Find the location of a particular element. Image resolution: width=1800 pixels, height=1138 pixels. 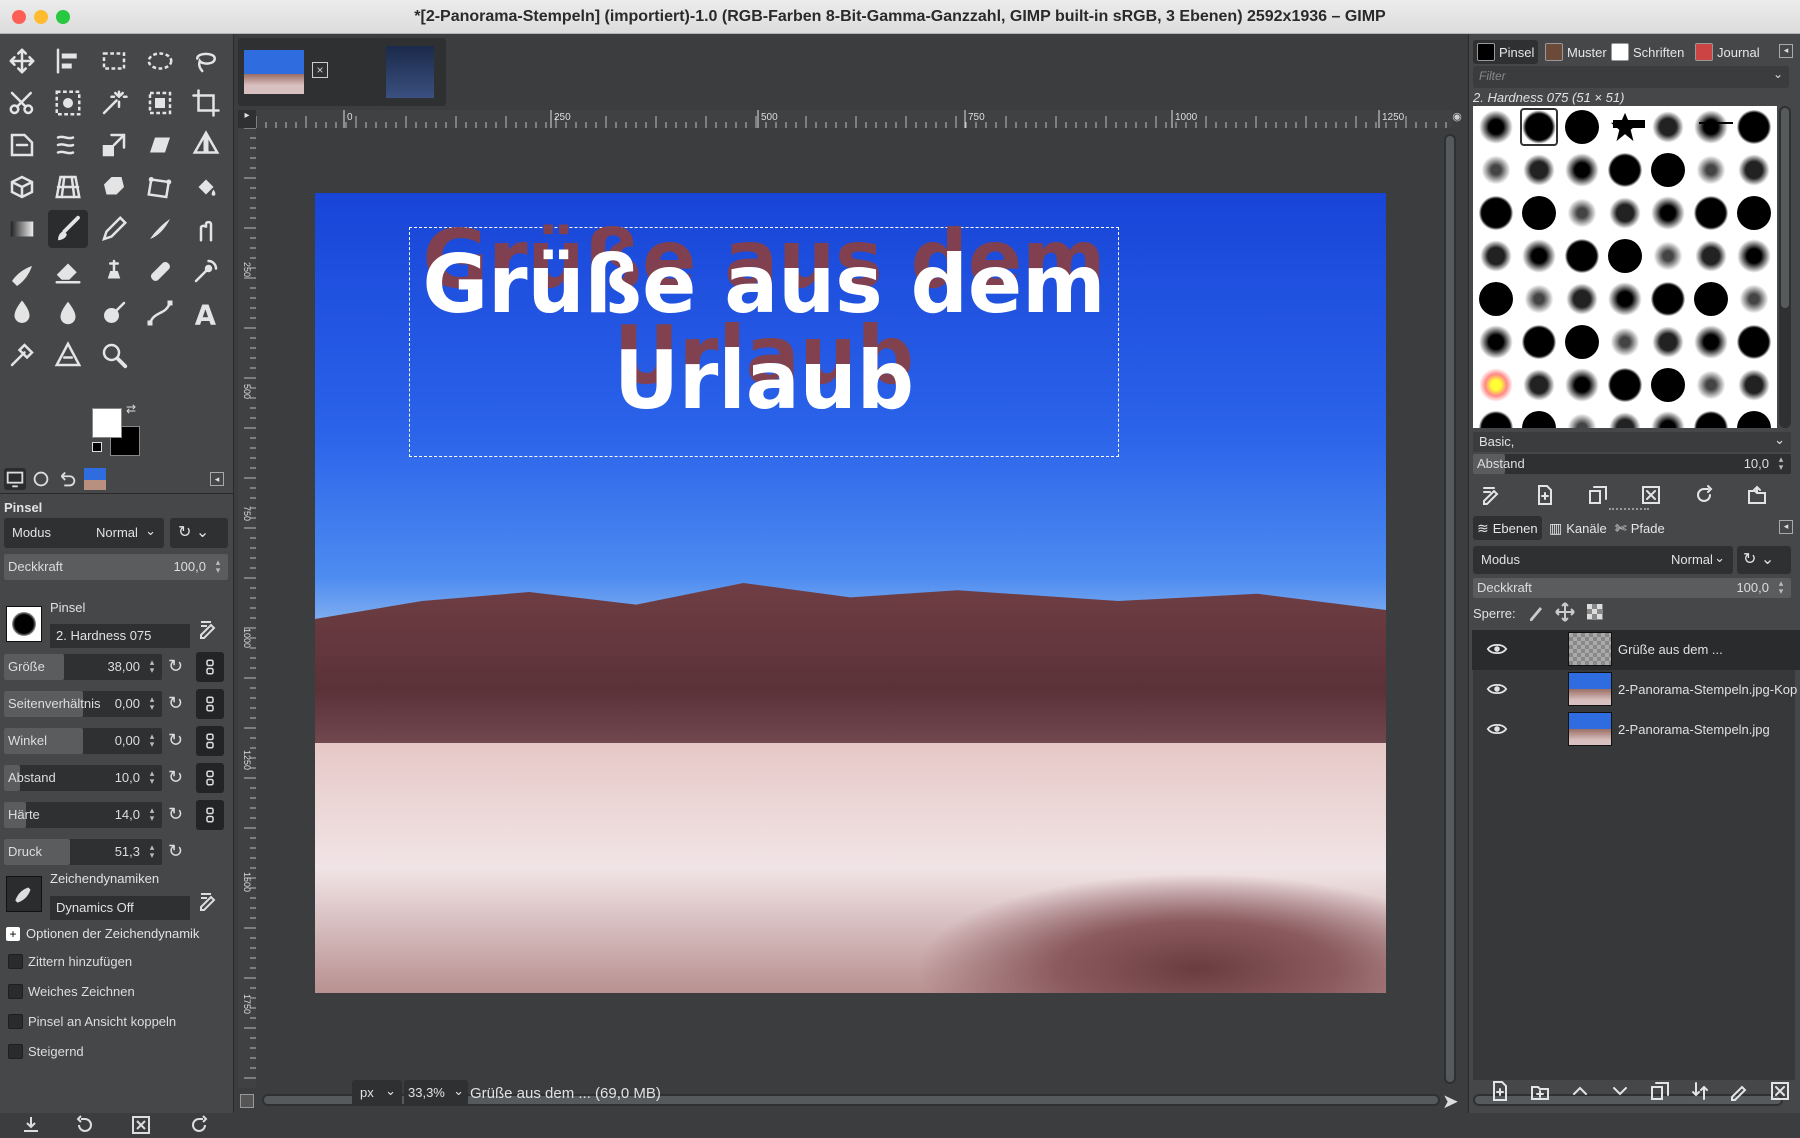

slider-0: Größe 38,00 ▴ ▾ is located at coordinates (83, 667).